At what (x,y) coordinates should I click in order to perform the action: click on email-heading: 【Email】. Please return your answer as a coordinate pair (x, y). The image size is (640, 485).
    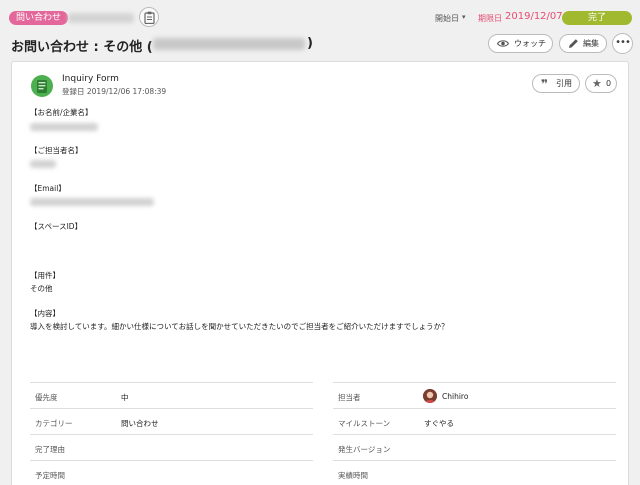
    Looking at the image, I should click on (48, 188).